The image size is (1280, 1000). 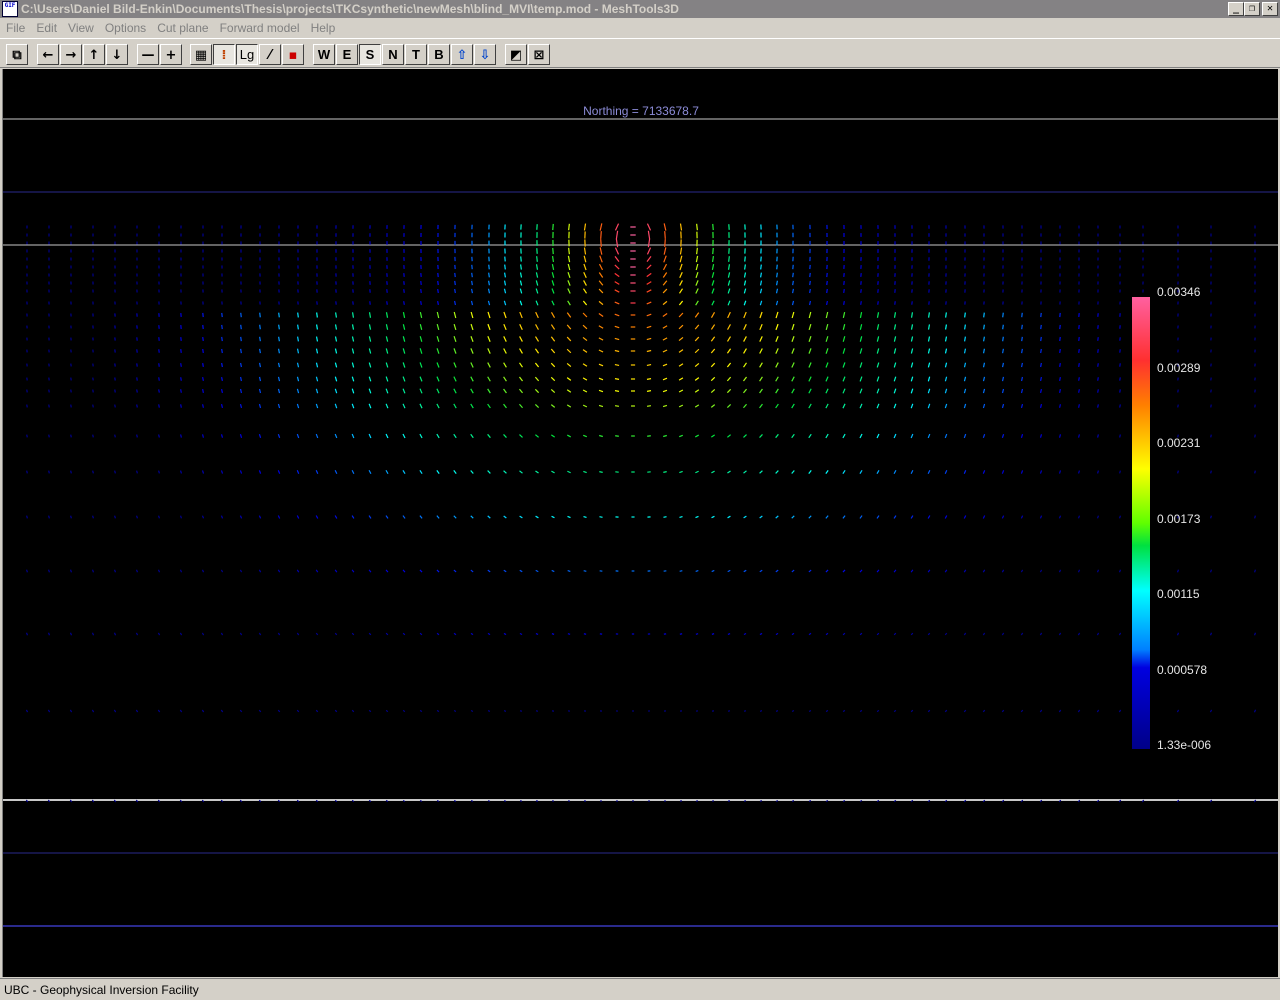 What do you see at coordinates (485, 54) in the screenshot?
I see `export-down-button: ⇩` at bounding box center [485, 54].